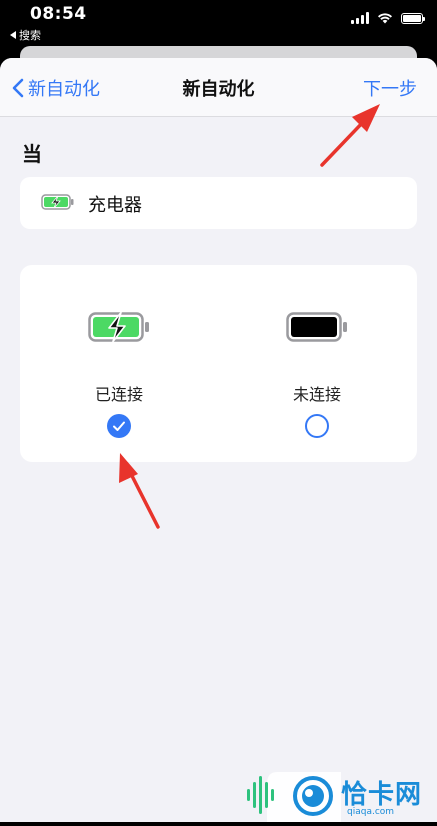  What do you see at coordinates (413, 18) in the screenshot?
I see `status-battery-icon` at bounding box center [413, 18].